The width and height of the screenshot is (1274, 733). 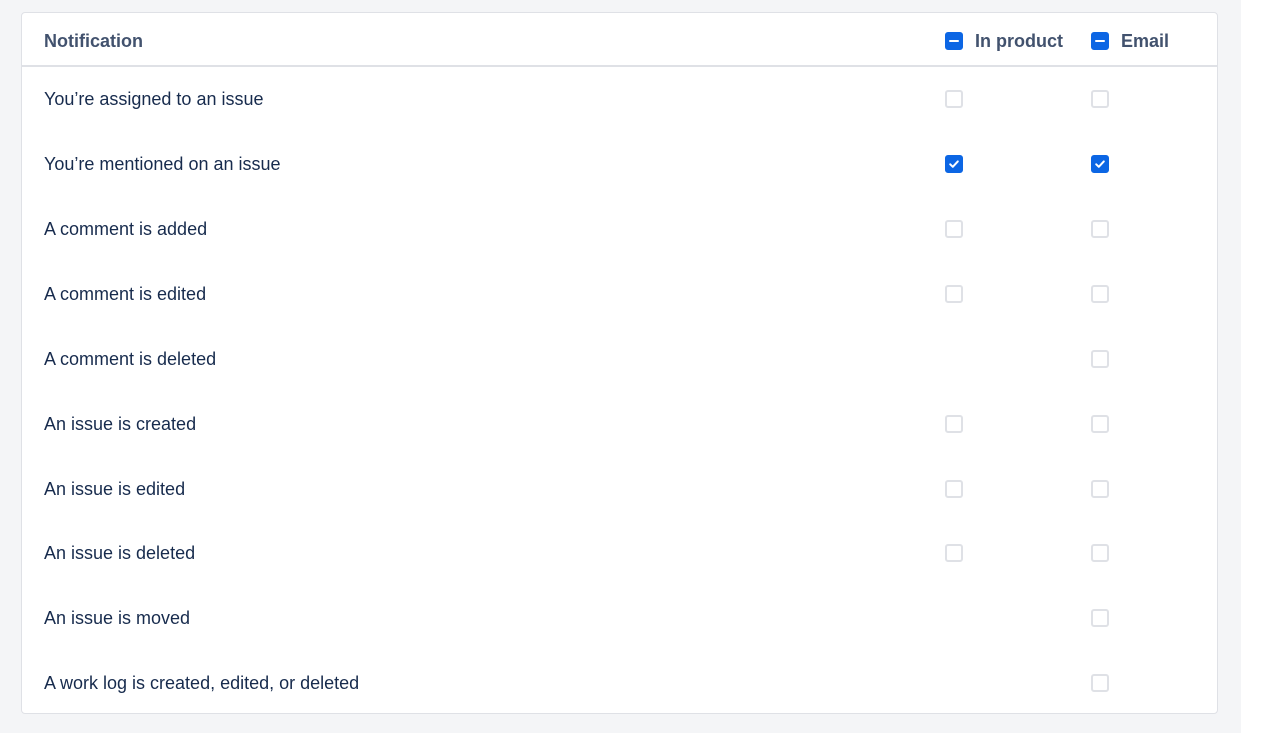 What do you see at coordinates (1257, 366) in the screenshot?
I see `page-right-strip` at bounding box center [1257, 366].